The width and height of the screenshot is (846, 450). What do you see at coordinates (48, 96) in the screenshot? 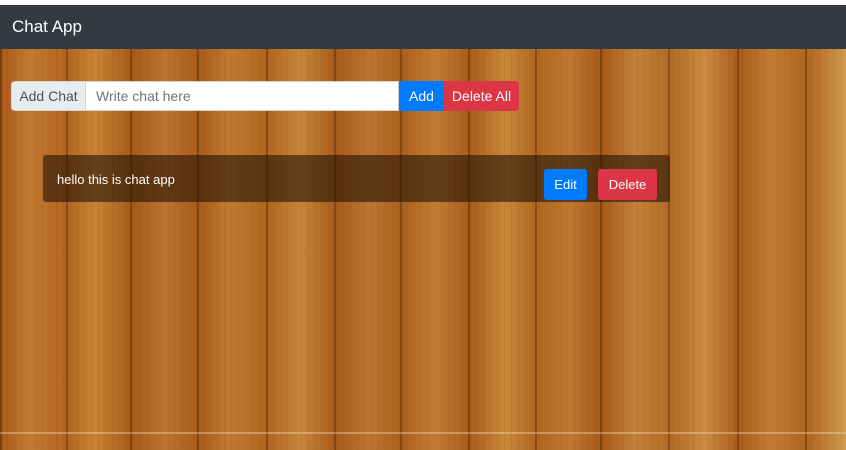
I see `add-chat-label: Add Chat` at bounding box center [48, 96].